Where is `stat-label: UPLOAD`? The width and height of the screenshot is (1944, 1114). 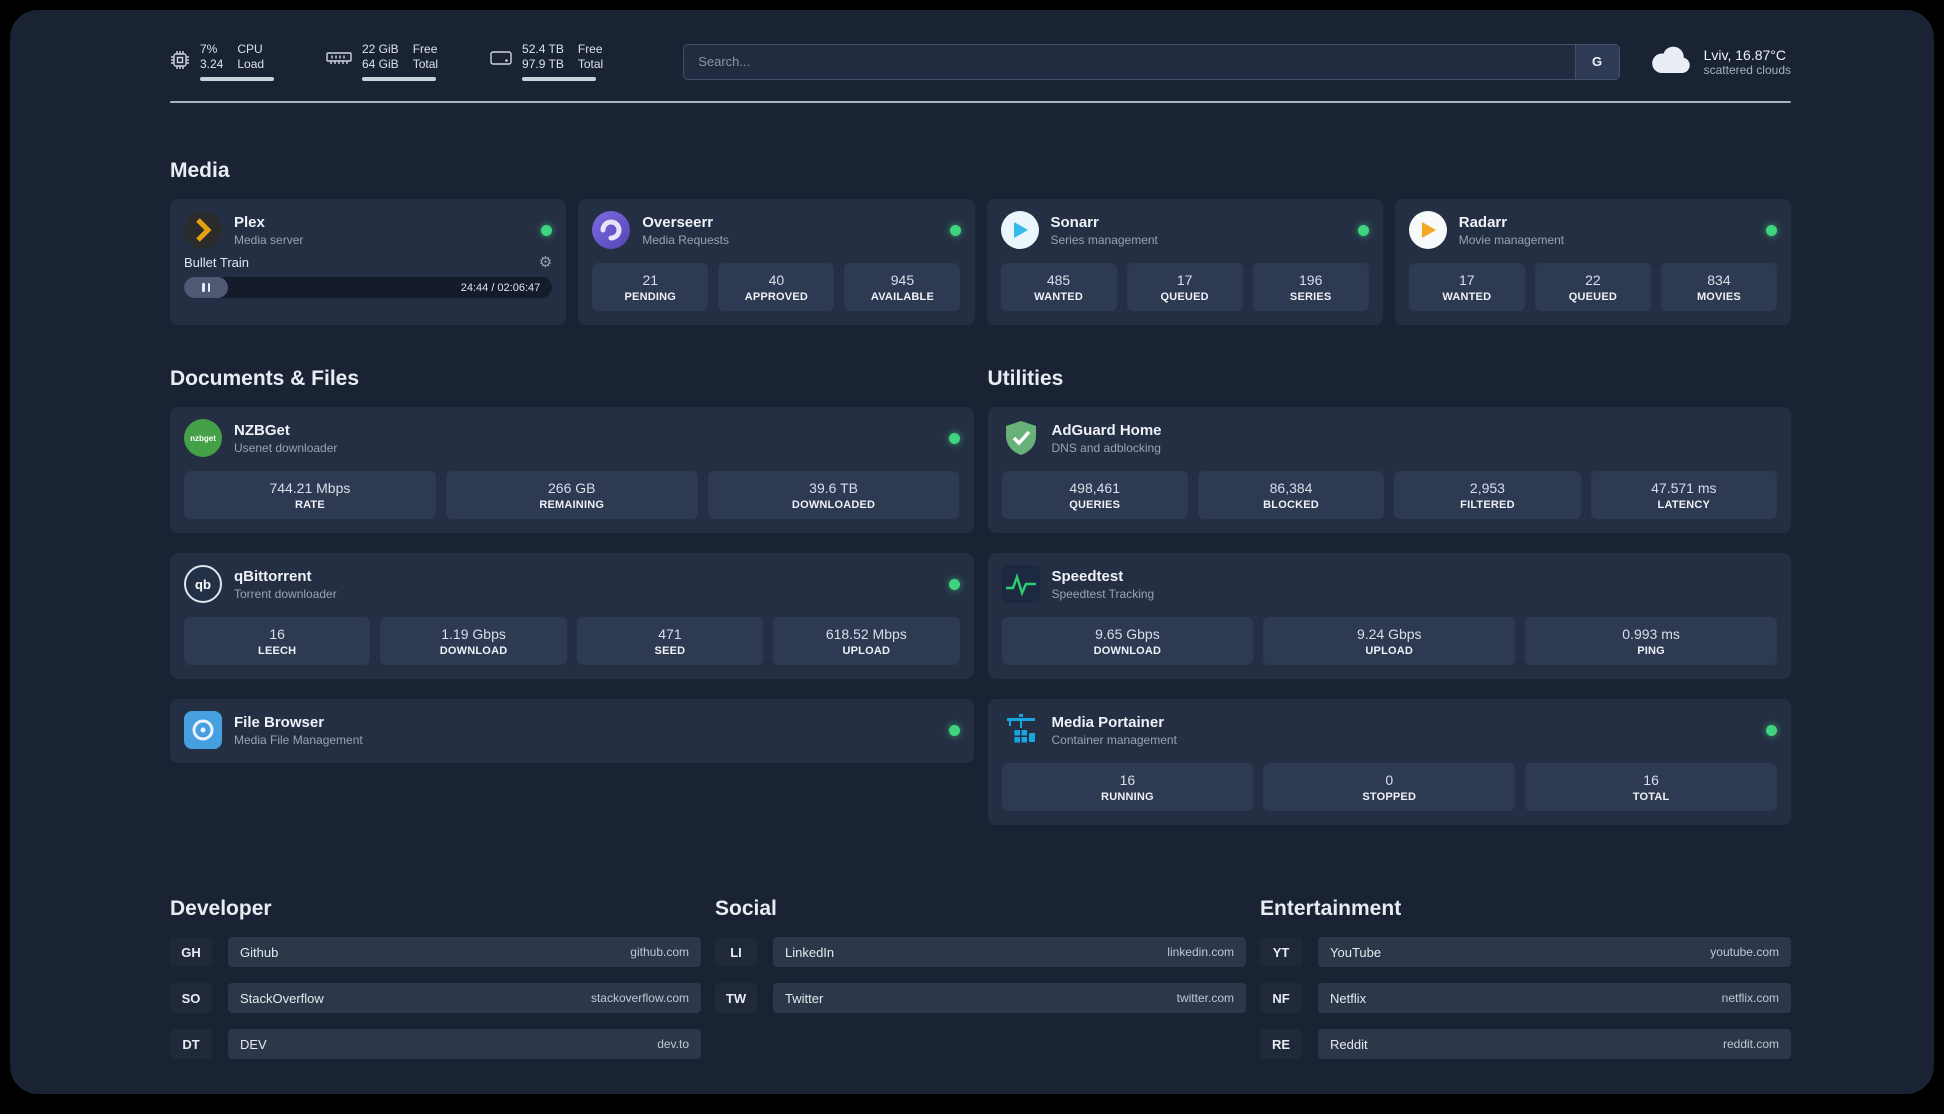
stat-label: UPLOAD is located at coordinates (866, 650).